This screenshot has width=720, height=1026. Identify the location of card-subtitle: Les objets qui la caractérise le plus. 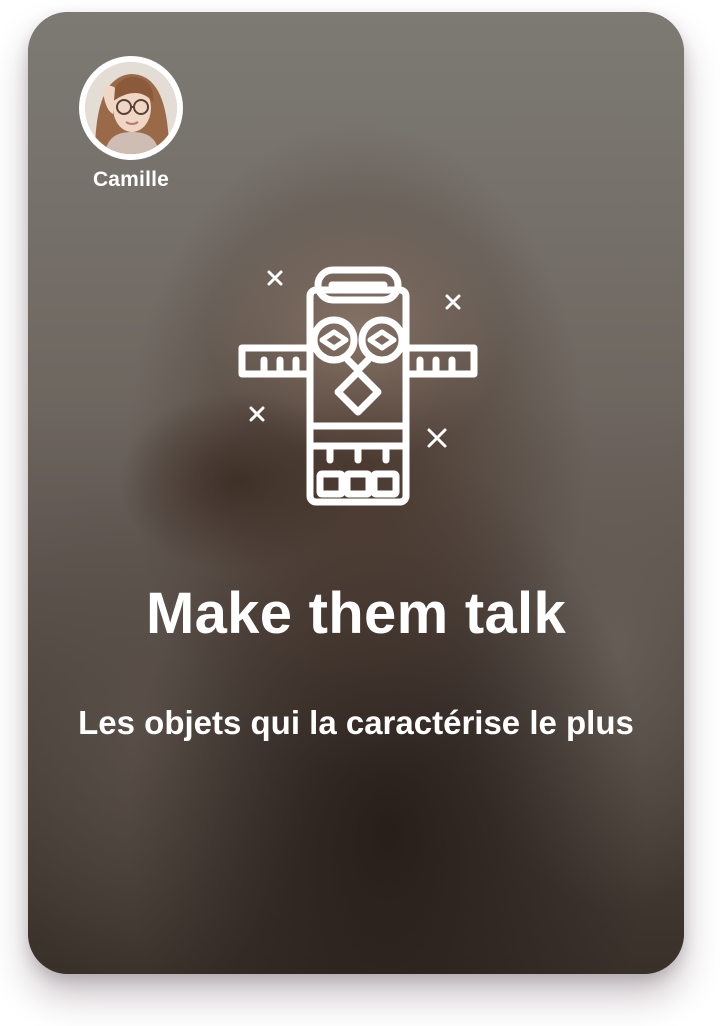
(356, 722).